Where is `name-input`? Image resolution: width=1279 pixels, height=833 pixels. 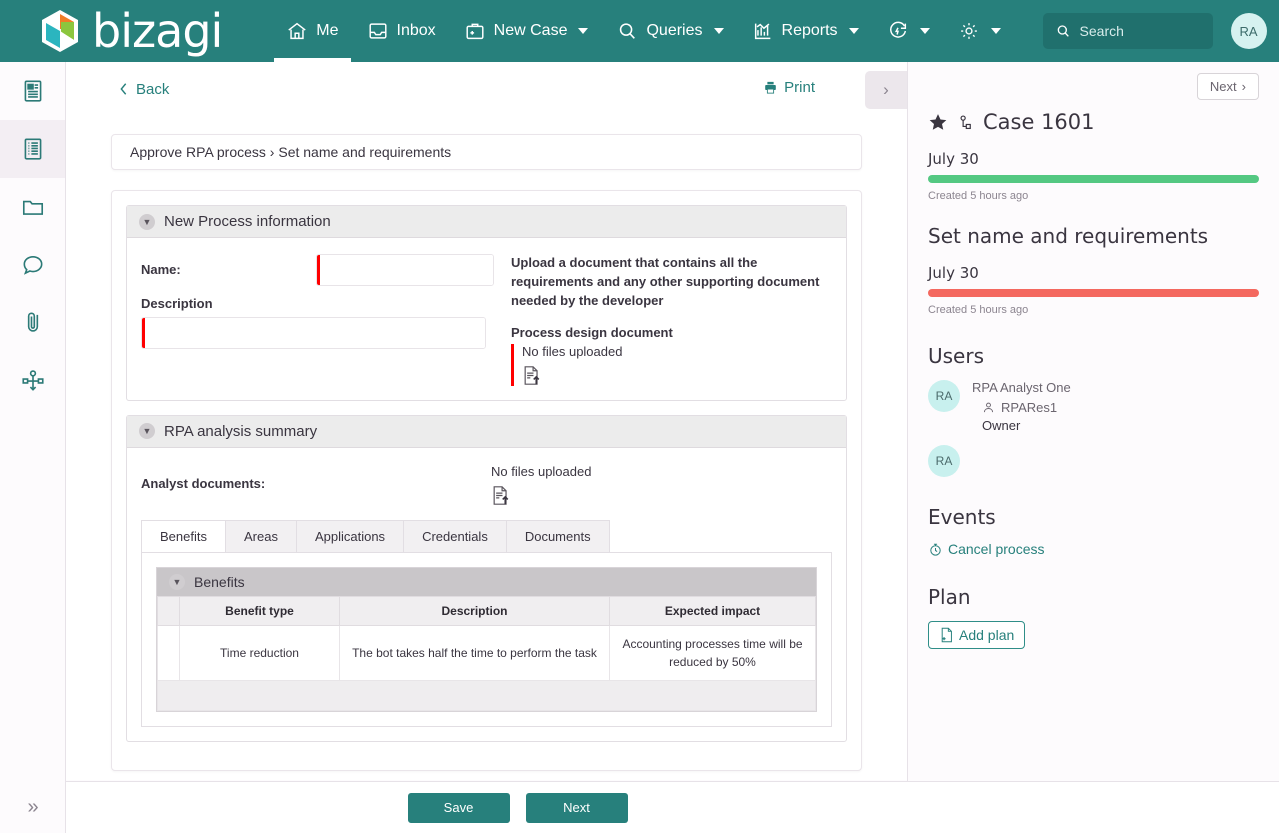
name-input is located at coordinates (406, 270).